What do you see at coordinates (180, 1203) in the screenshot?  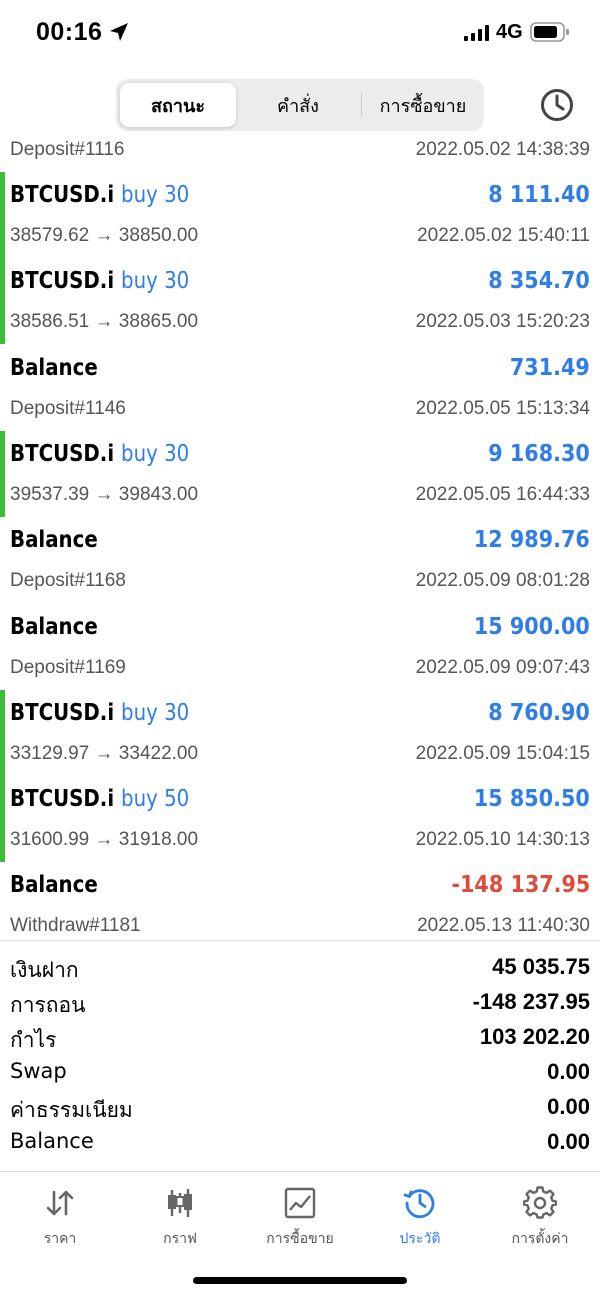 I see `candlestick-chart-icon` at bounding box center [180, 1203].